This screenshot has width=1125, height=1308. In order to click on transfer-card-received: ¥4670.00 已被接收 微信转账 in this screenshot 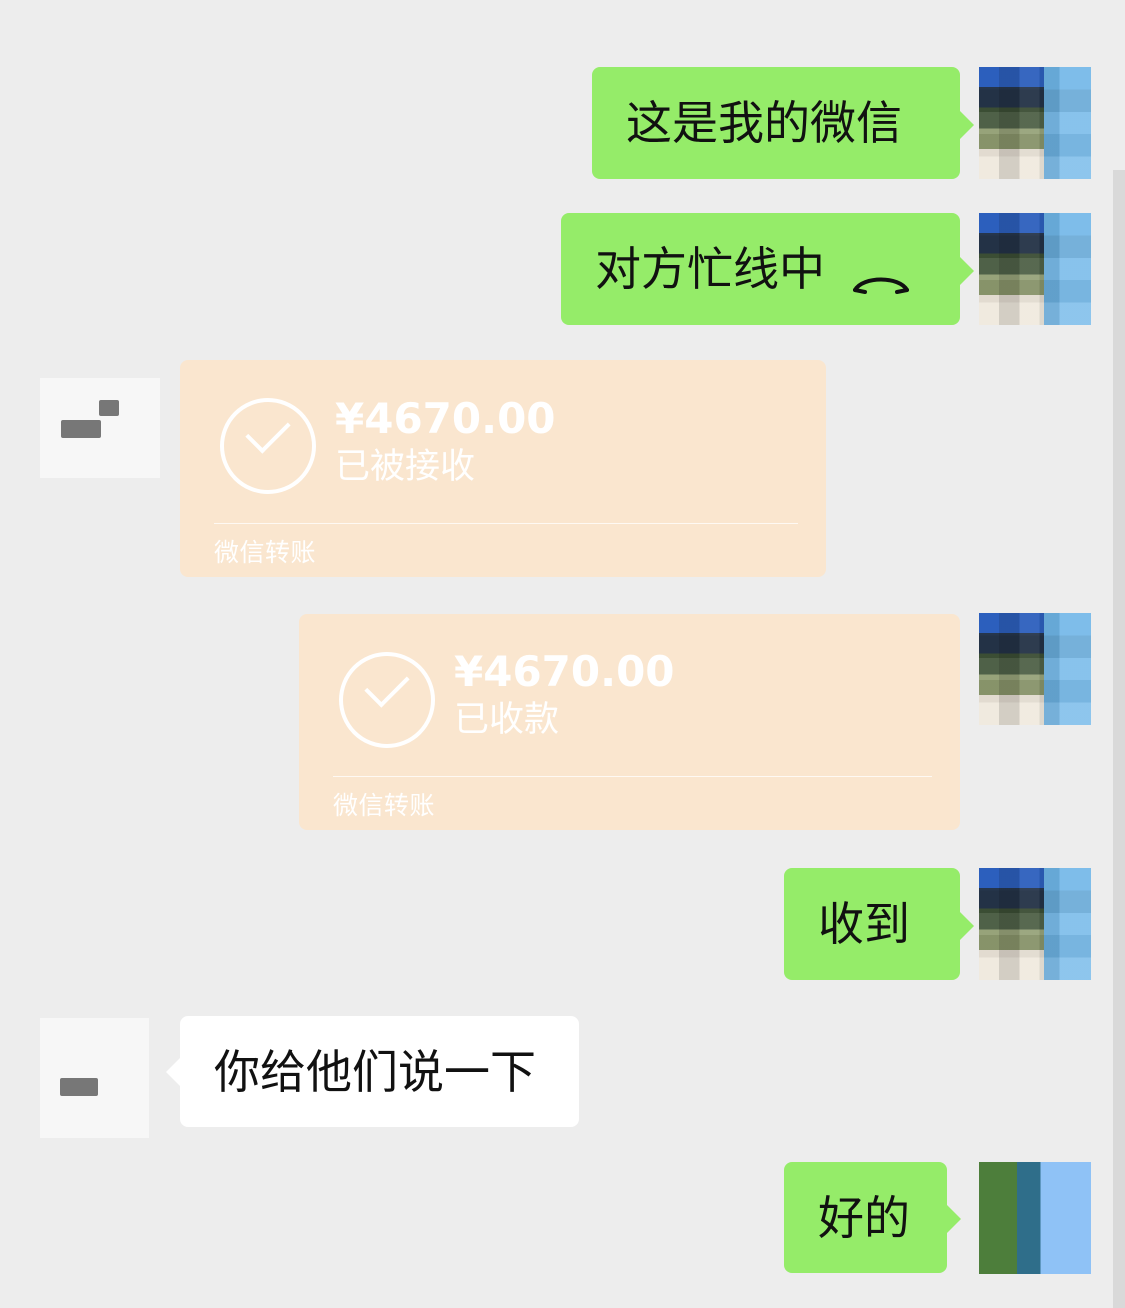, I will do `click(503, 468)`.